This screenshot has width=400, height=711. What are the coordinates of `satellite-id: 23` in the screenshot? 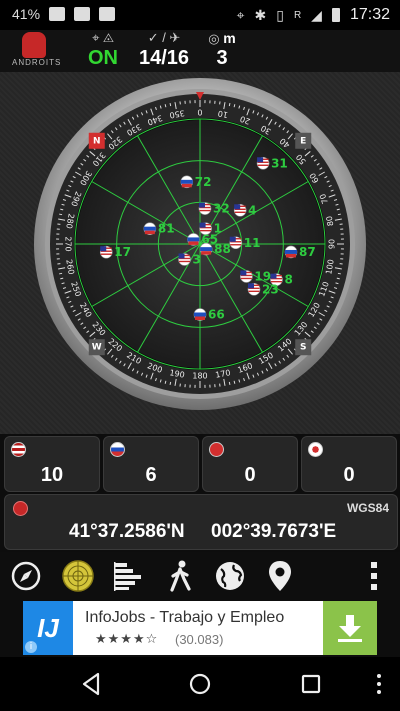 It's located at (270, 289).